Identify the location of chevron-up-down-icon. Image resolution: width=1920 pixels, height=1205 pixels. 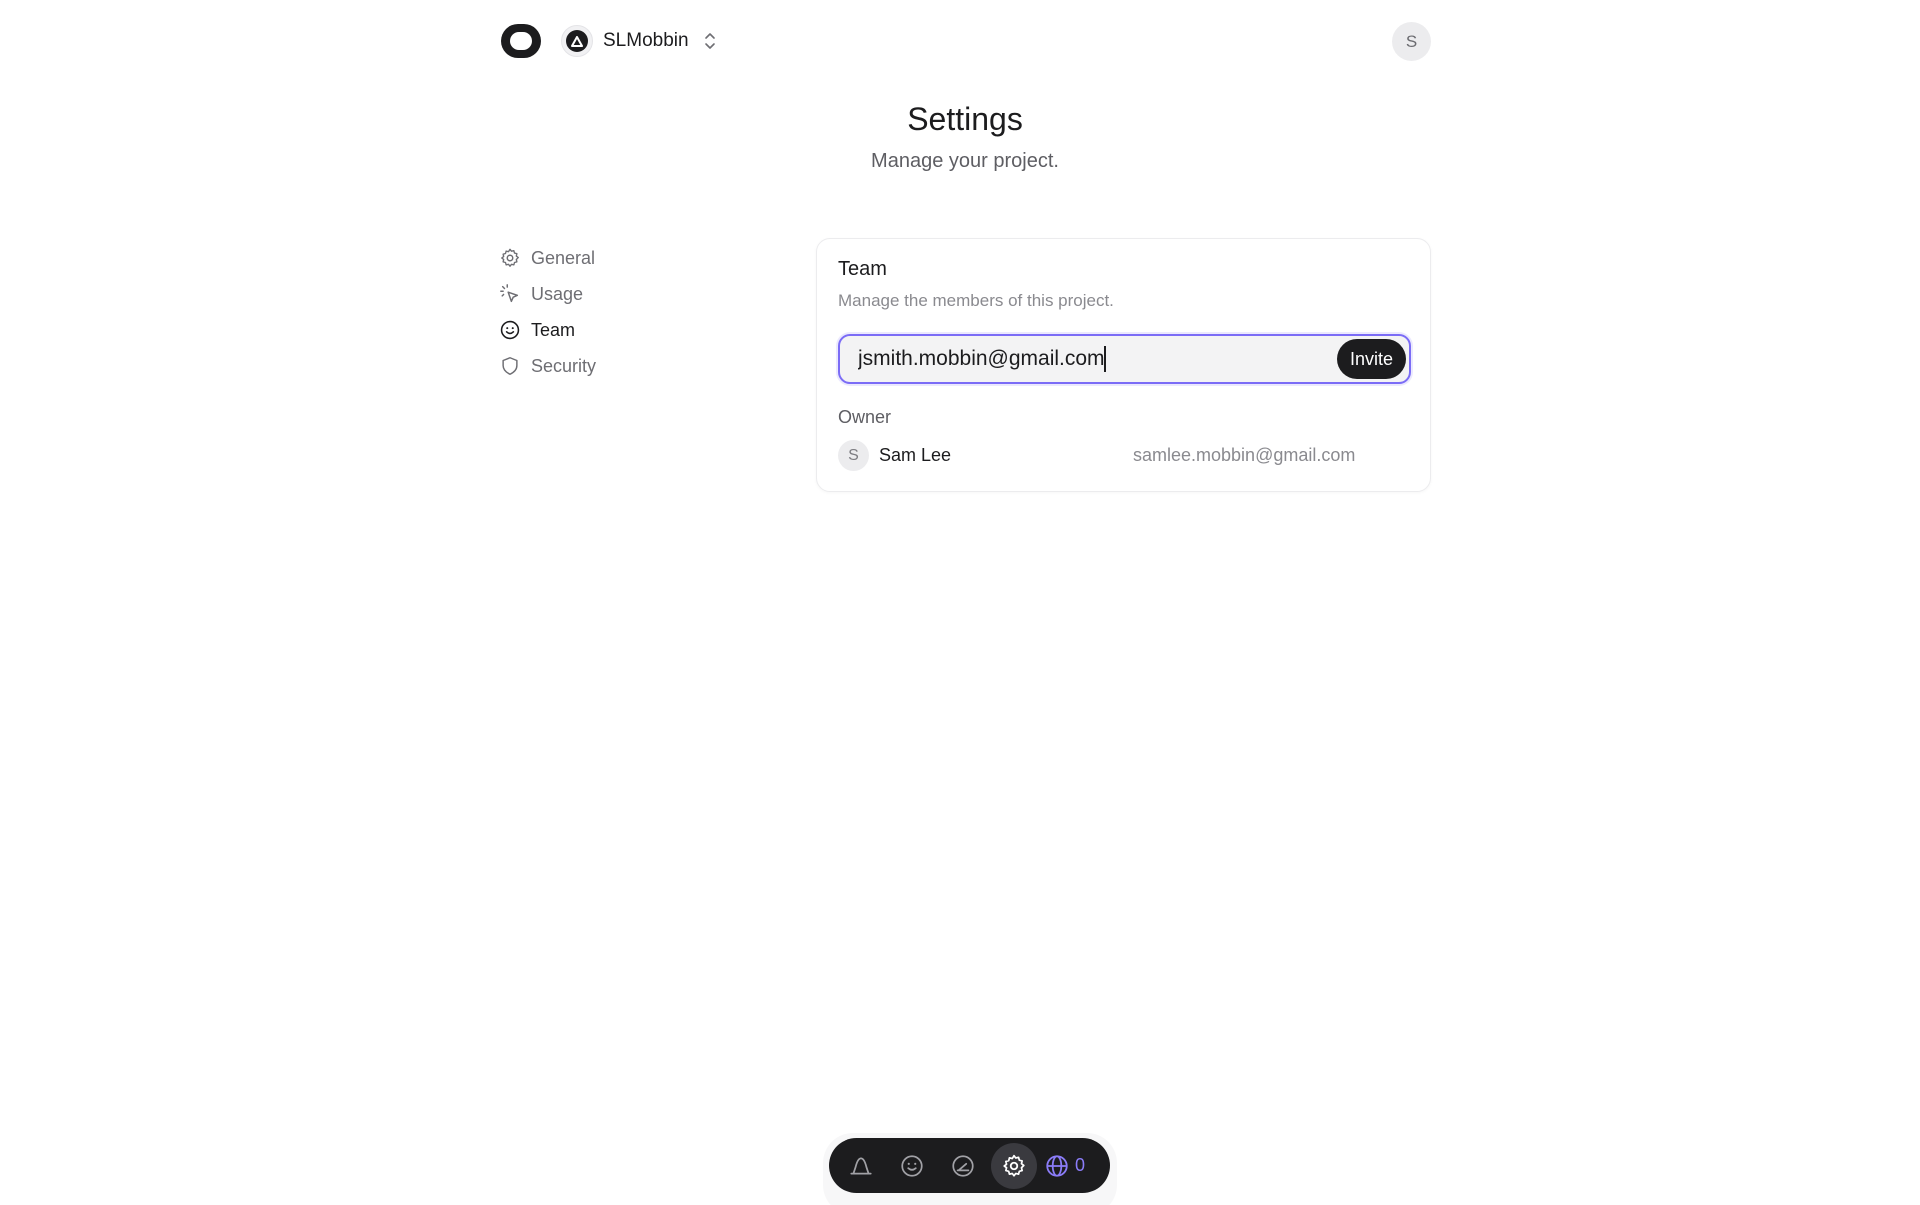
(710, 41).